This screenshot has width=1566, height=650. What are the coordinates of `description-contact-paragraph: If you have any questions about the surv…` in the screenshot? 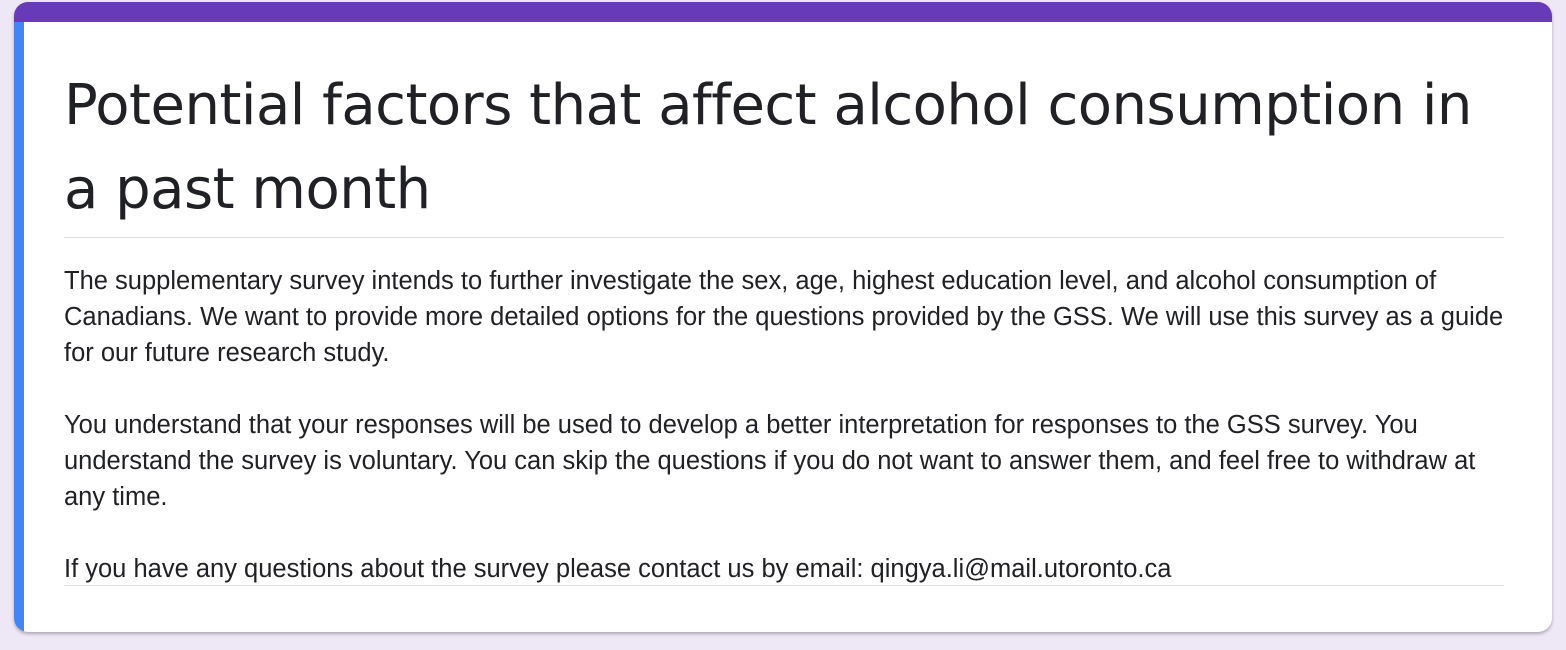 It's located at (618, 569).